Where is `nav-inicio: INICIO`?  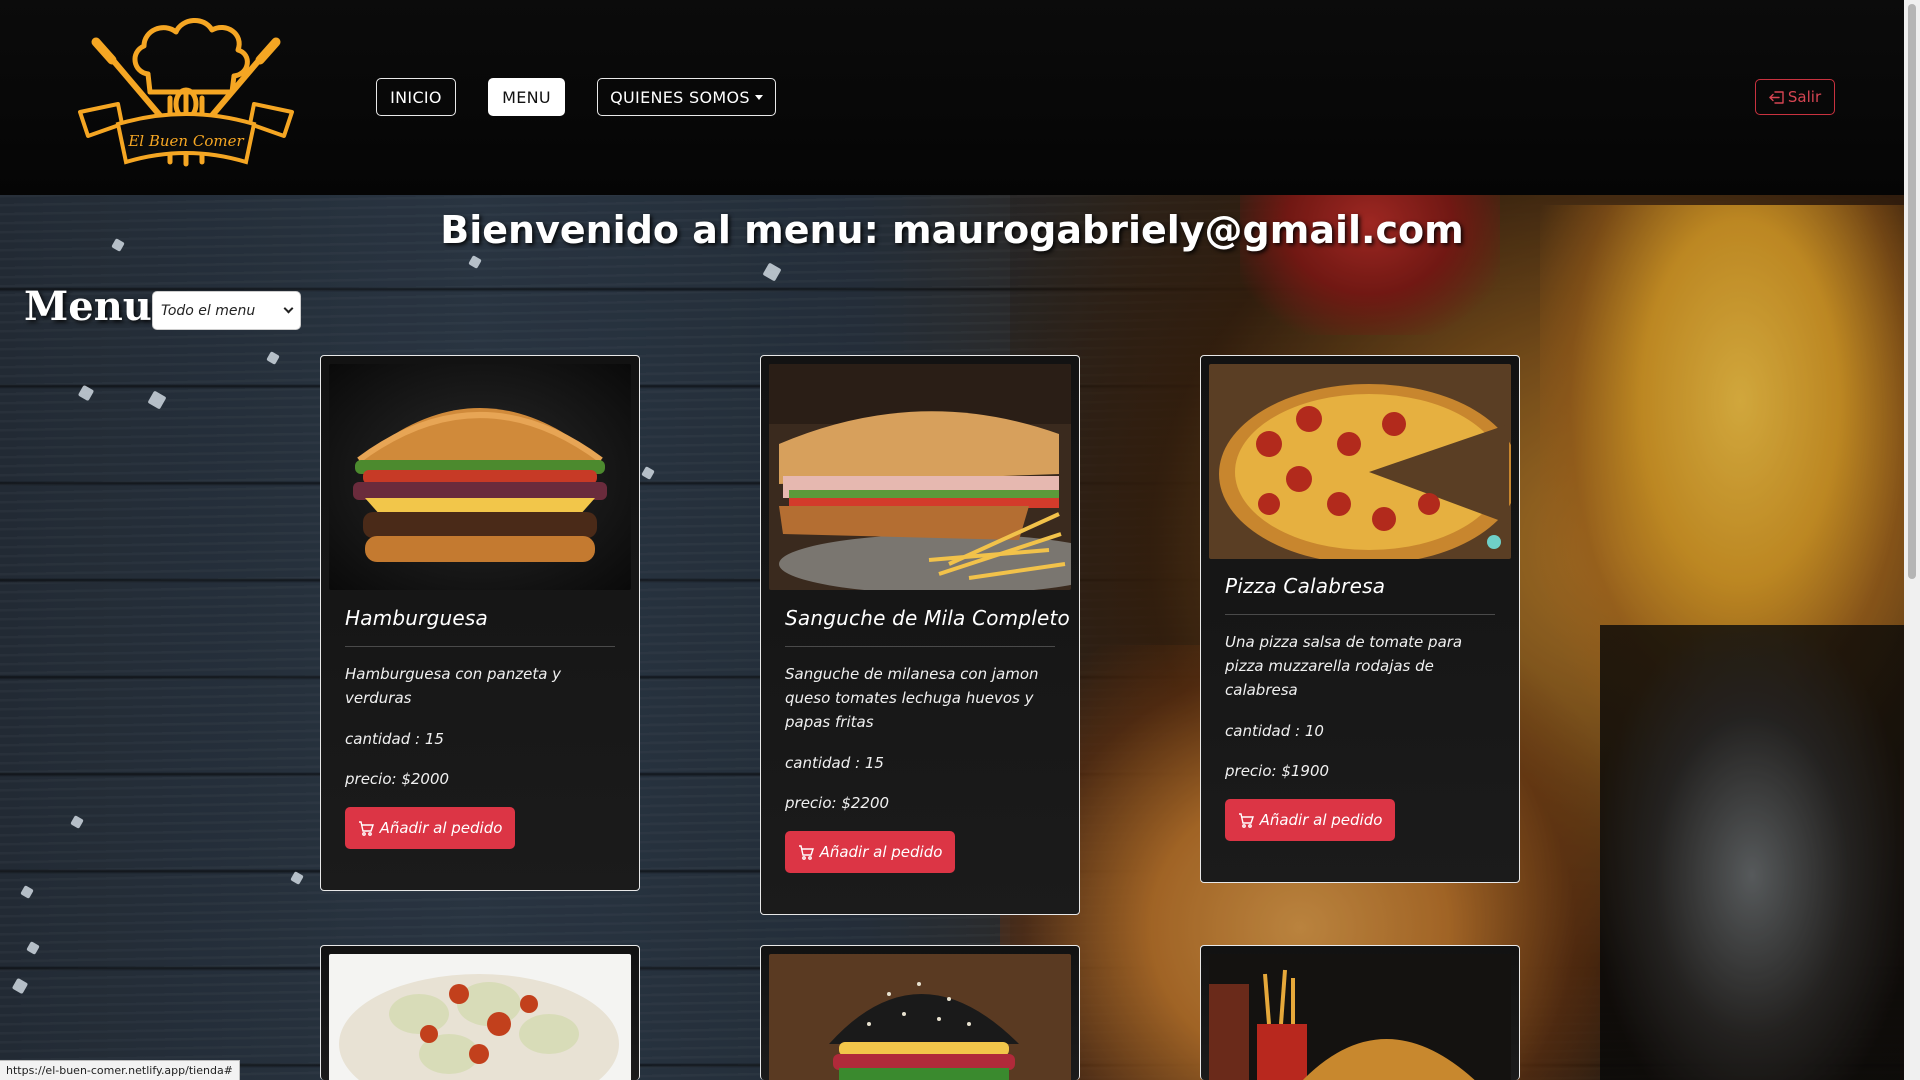
nav-inicio: INICIO is located at coordinates (416, 97).